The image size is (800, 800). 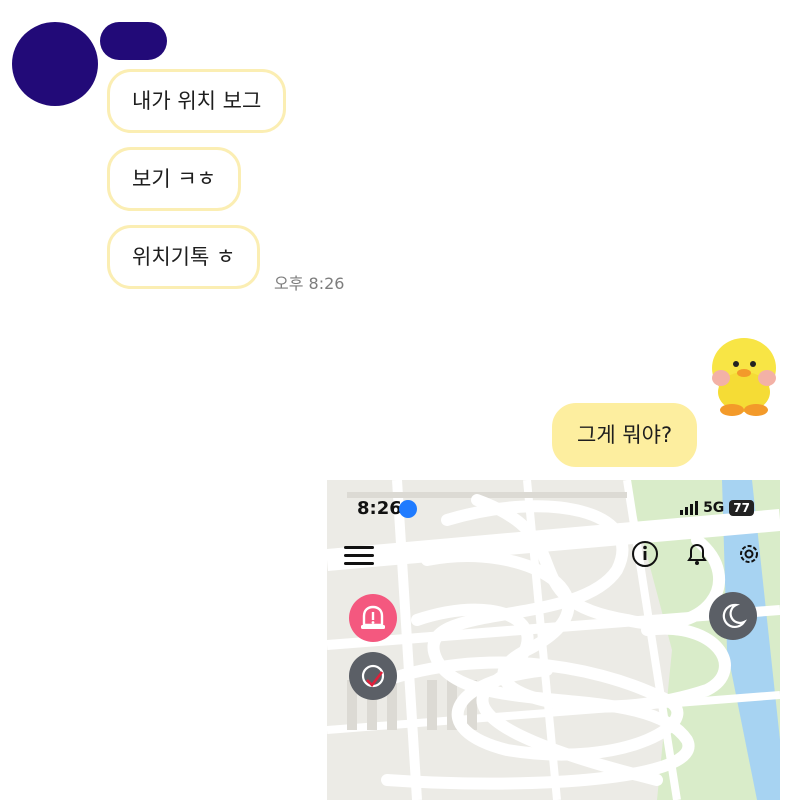 What do you see at coordinates (359, 556) in the screenshot?
I see `menu-icon` at bounding box center [359, 556].